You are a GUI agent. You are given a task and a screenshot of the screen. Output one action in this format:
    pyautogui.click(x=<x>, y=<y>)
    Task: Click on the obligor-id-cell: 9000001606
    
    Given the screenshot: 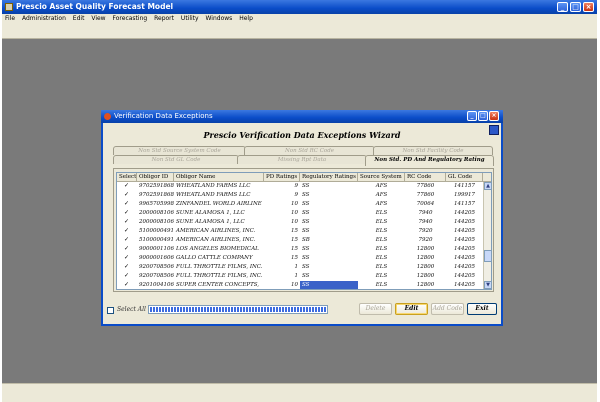 What is the action you would take?
    pyautogui.click(x=155, y=258)
    